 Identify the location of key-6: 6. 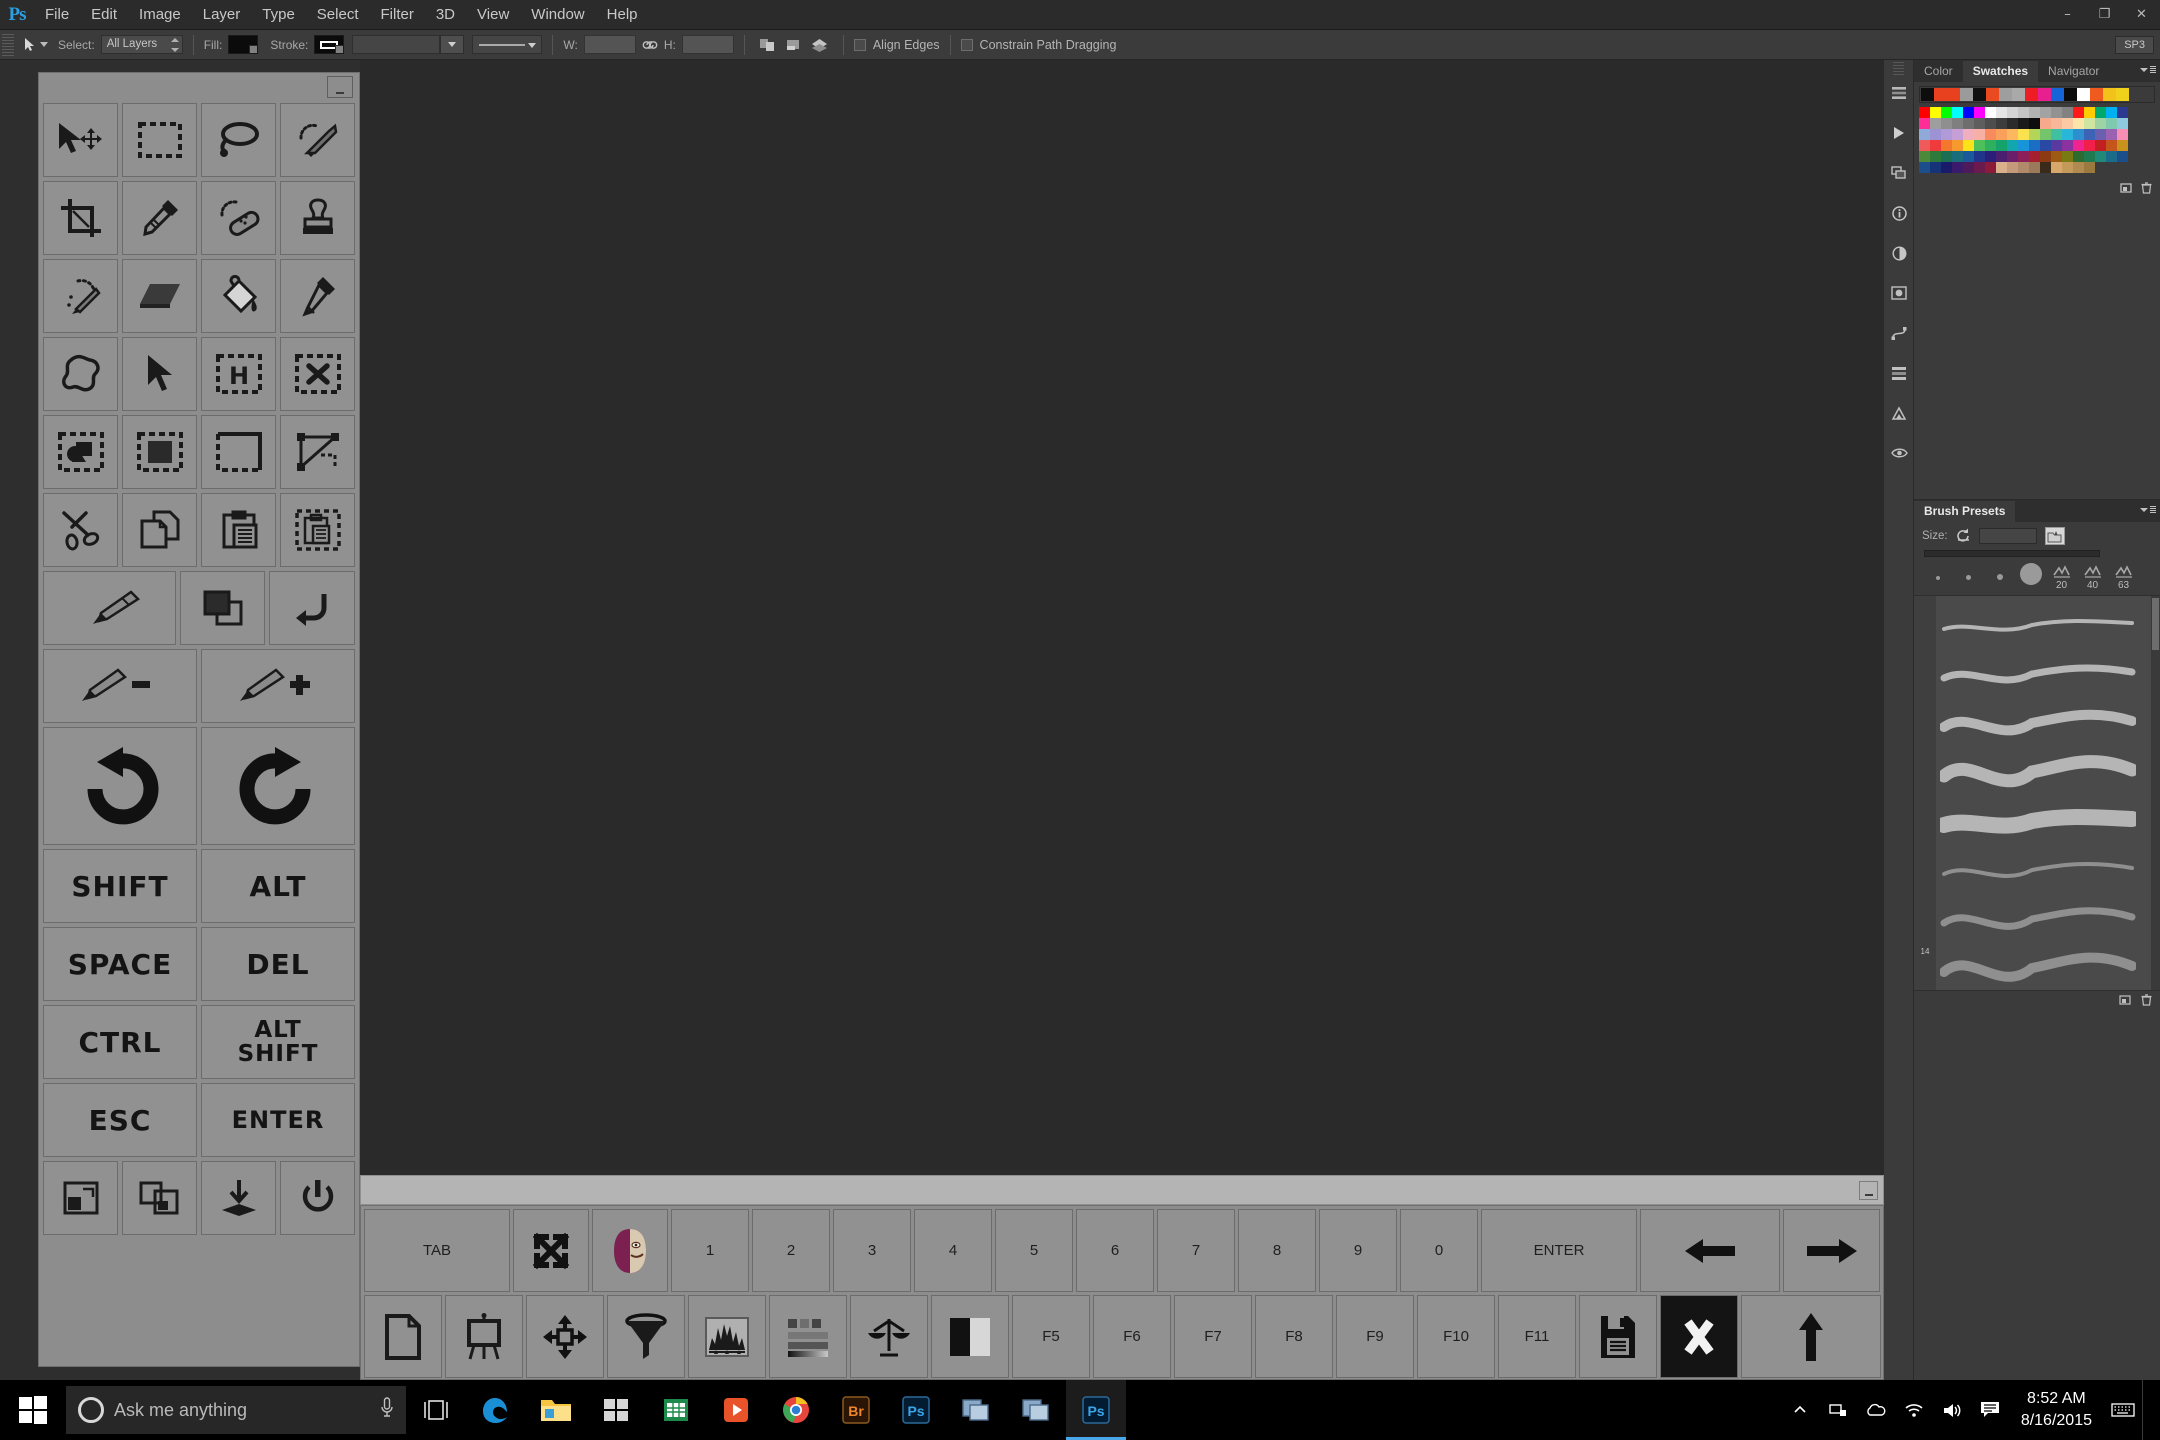
(1115, 1250).